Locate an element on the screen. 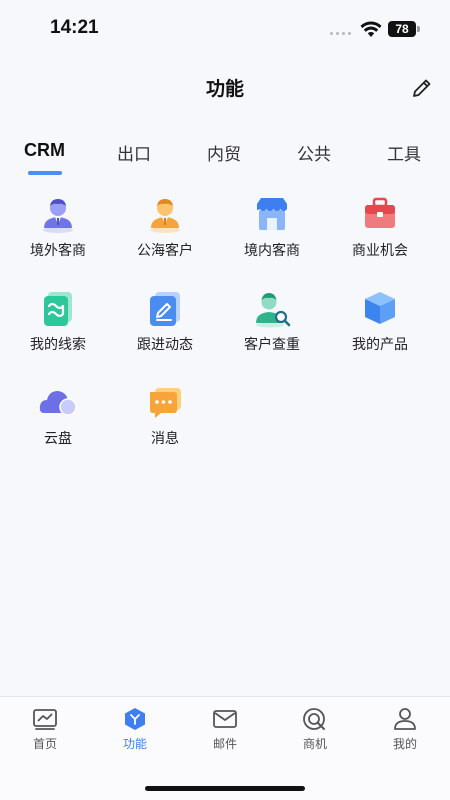 This screenshot has height=800, width=450. grid-item-client-check: 客户查重 is located at coordinates (272, 324).